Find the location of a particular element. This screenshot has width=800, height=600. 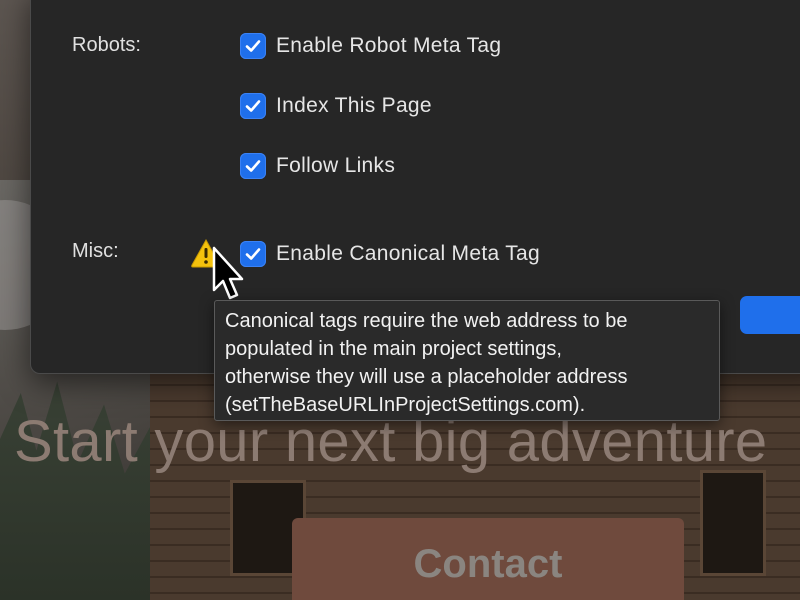

contact-button: Contact is located at coordinates (488, 559).